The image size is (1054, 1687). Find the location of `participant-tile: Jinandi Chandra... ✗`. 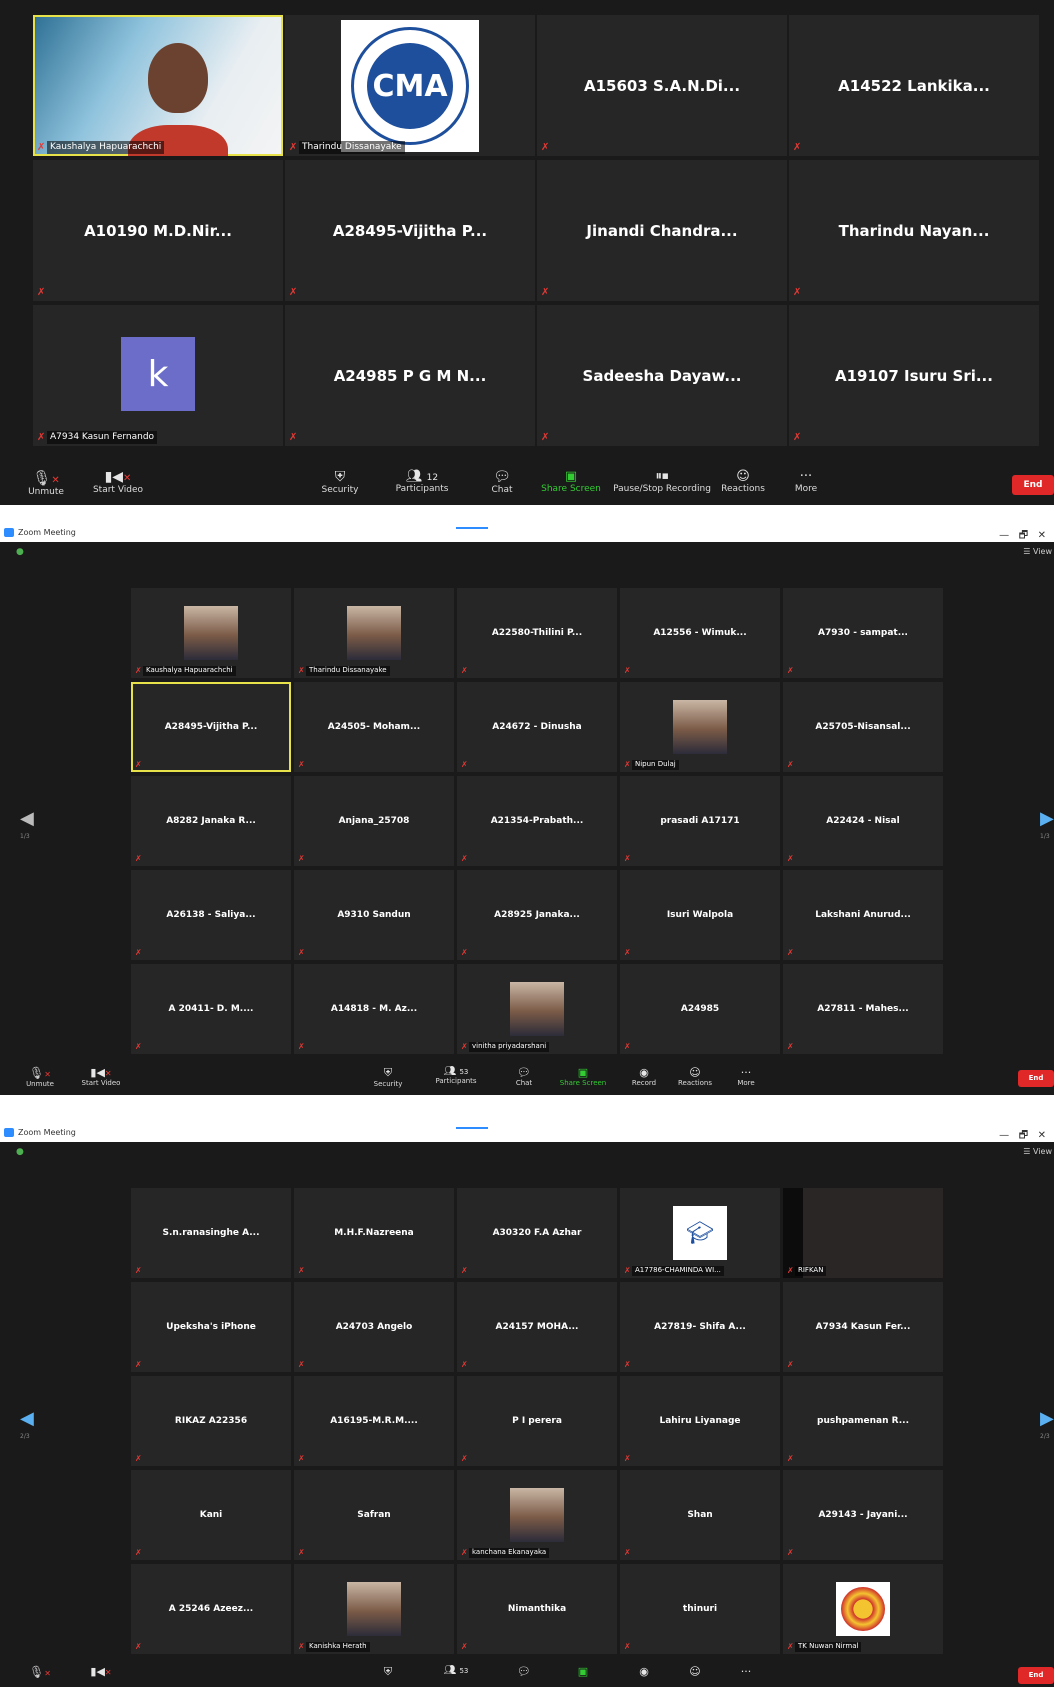

participant-tile: Jinandi Chandra... ✗ is located at coordinates (662, 230).